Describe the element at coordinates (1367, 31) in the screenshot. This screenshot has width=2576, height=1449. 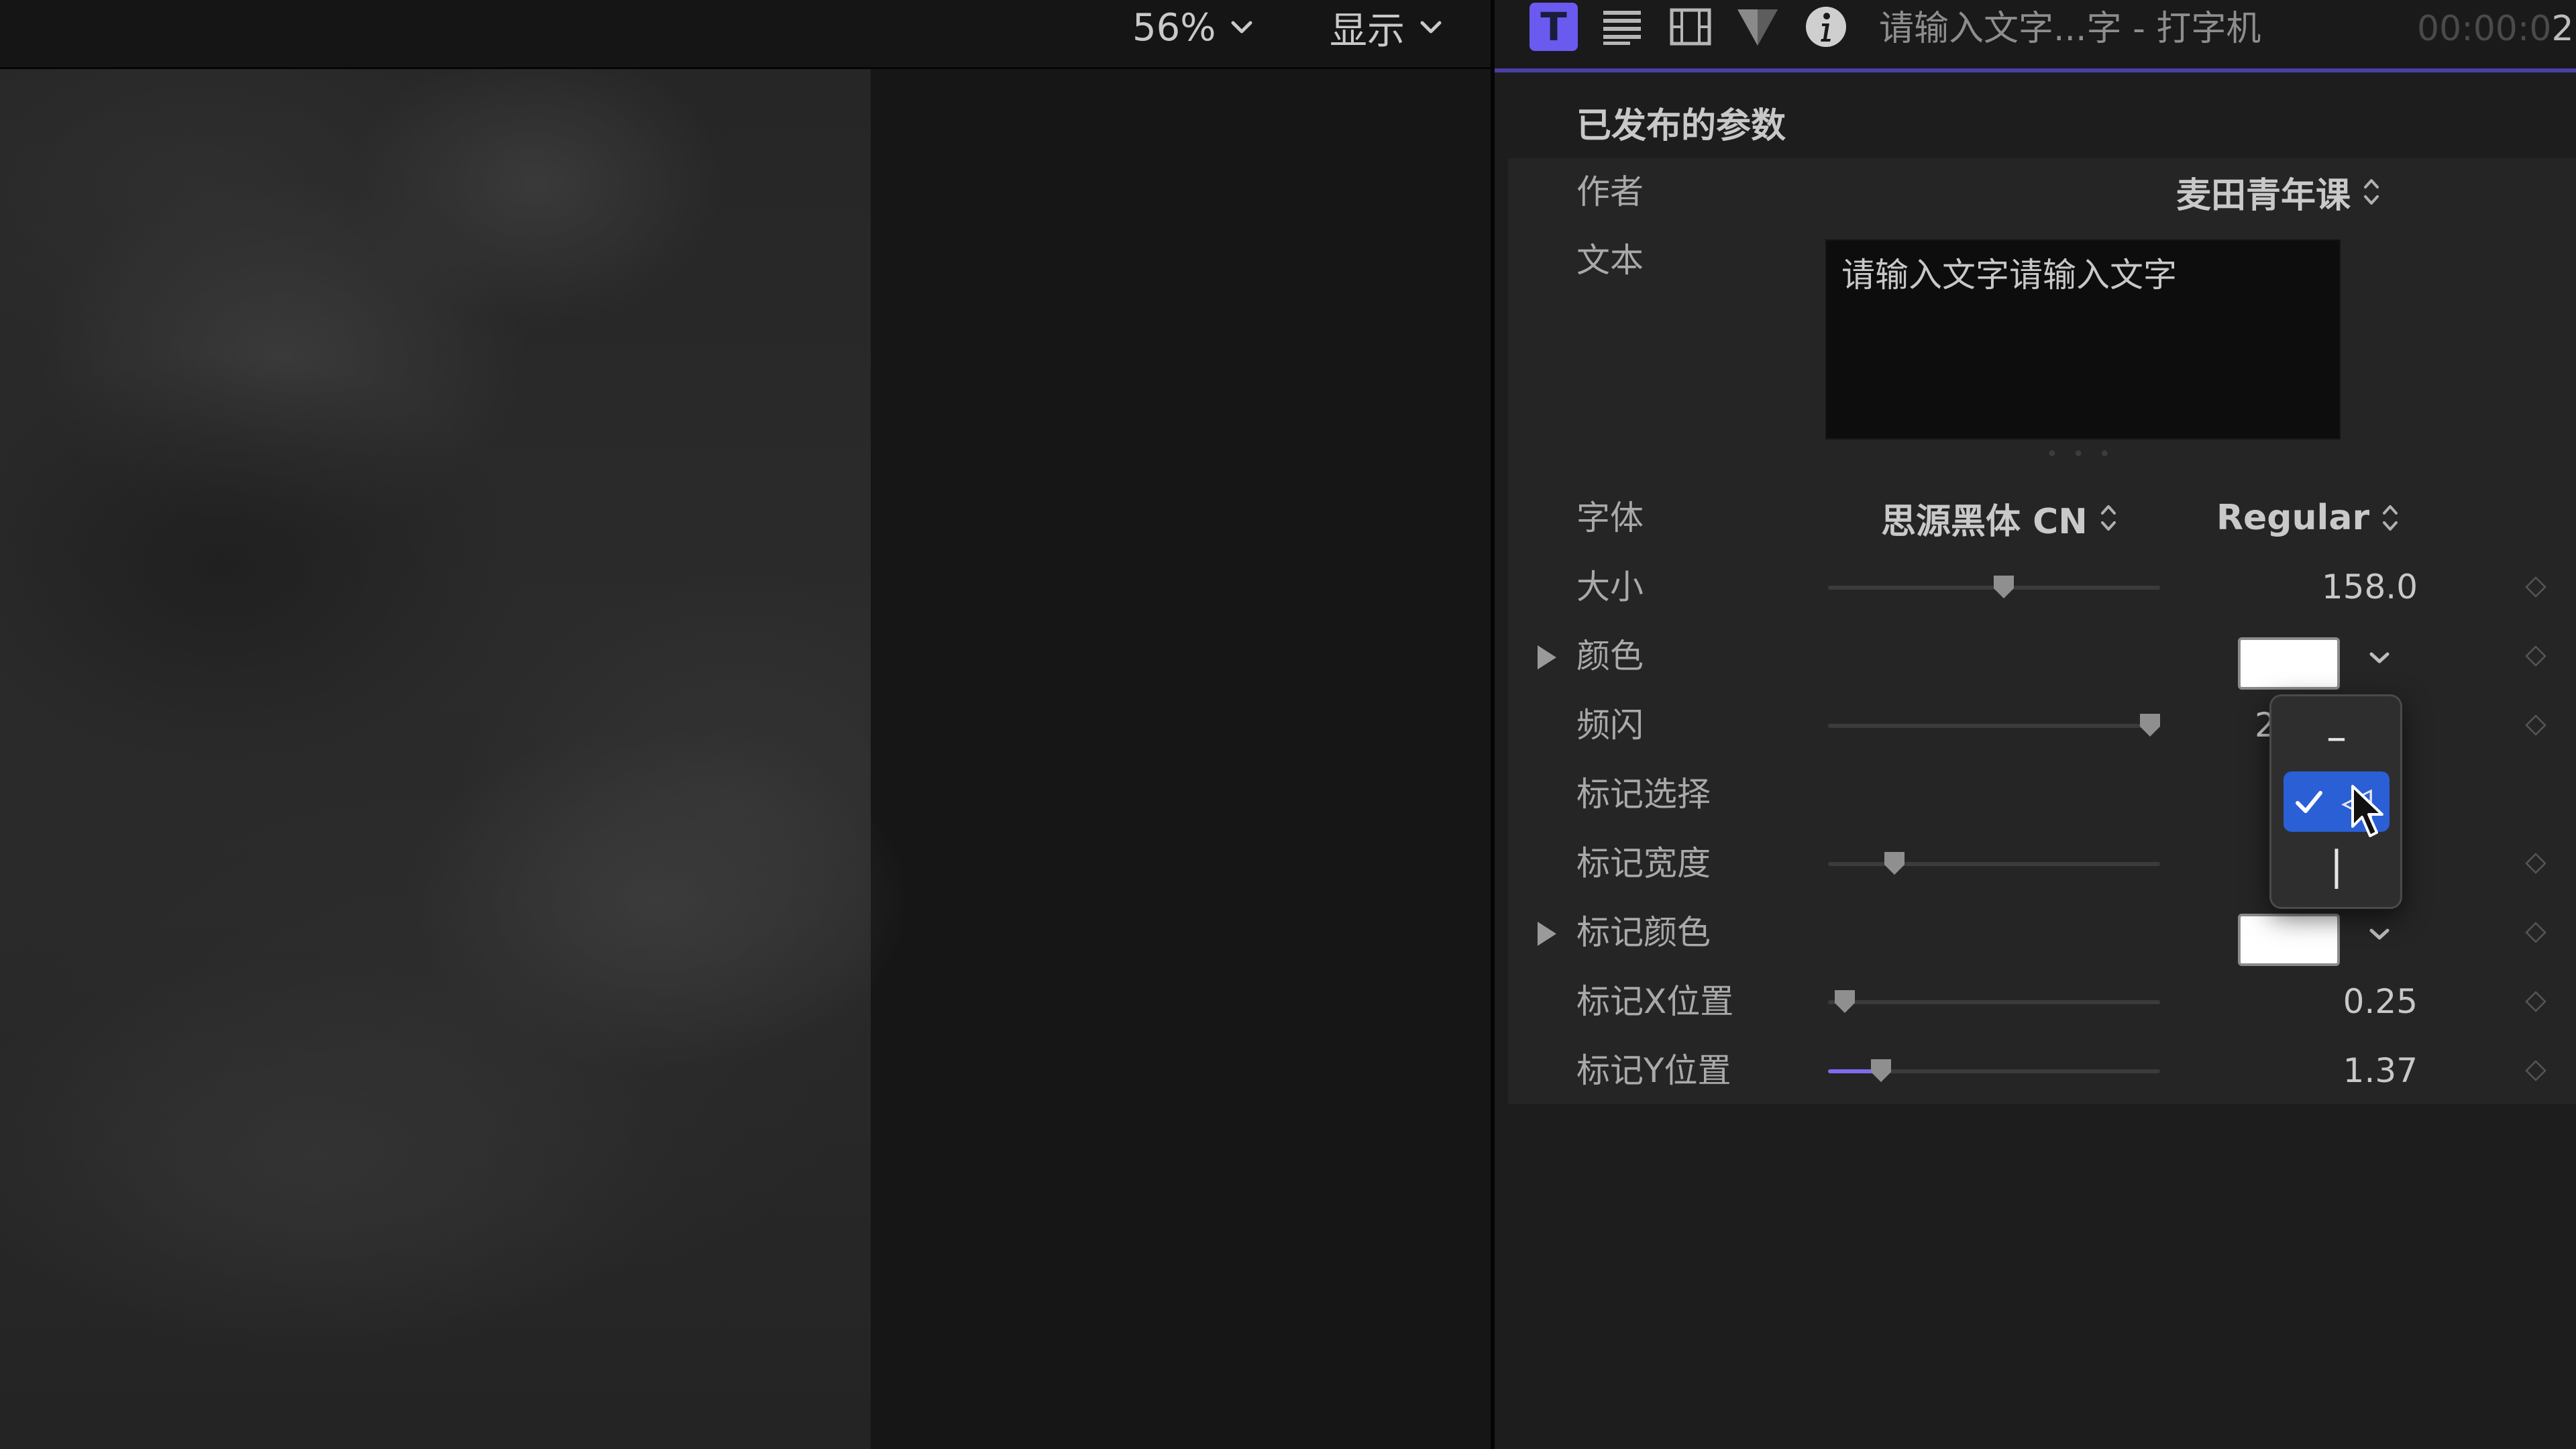
I see `display-label: 显示` at that location.